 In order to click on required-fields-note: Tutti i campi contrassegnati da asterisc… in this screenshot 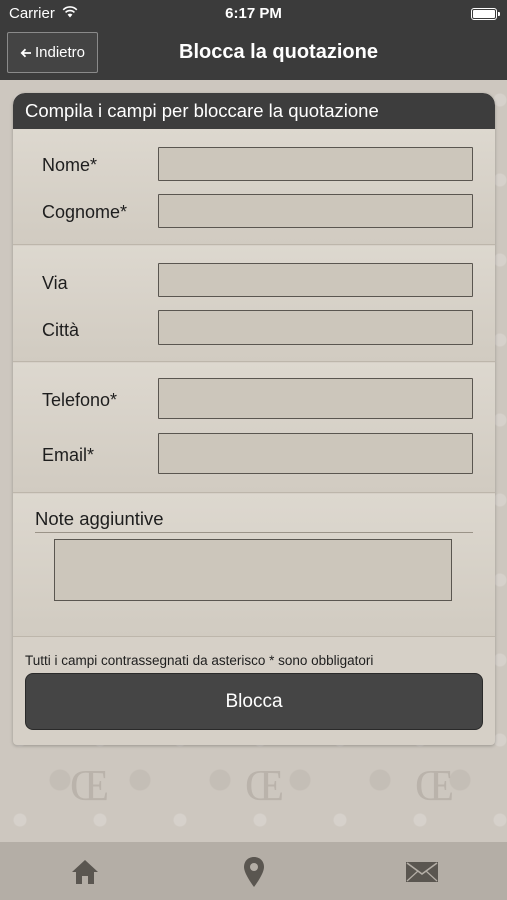, I will do `click(199, 660)`.